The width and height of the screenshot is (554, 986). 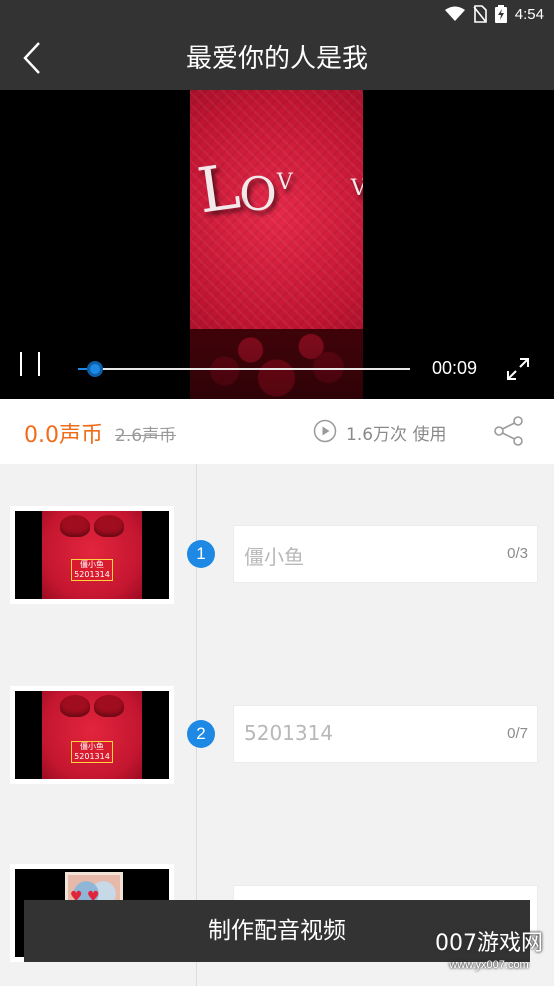 I want to click on subtitle-input: 5201314 0/7, so click(x=385, y=734).